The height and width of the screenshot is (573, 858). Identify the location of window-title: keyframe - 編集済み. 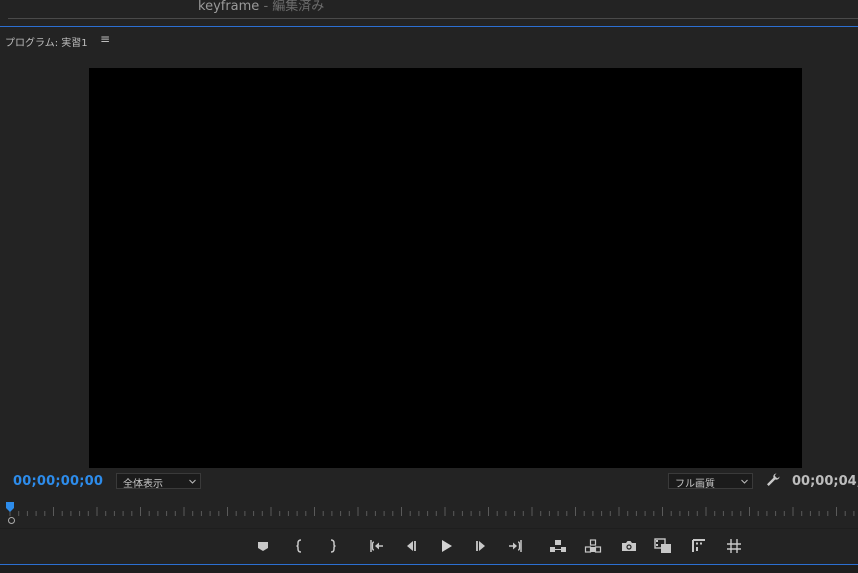
(261, 7).